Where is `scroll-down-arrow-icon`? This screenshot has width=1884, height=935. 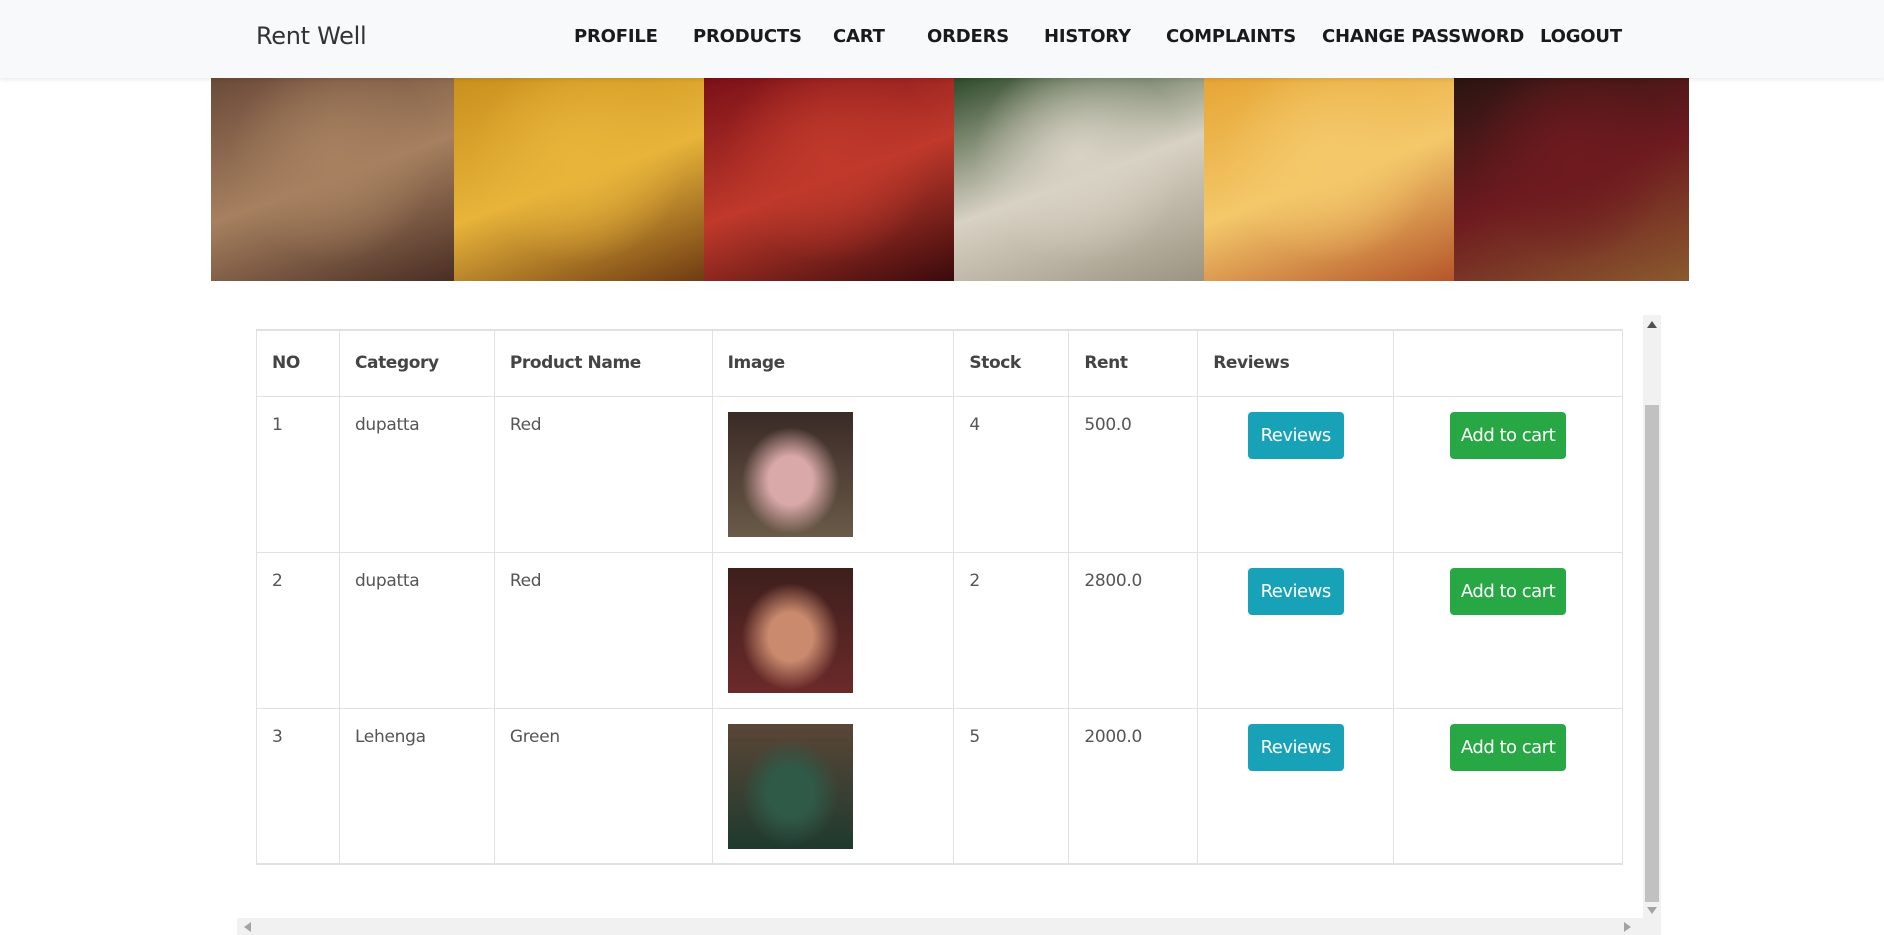
scroll-down-arrow-icon is located at coordinates (1652, 910).